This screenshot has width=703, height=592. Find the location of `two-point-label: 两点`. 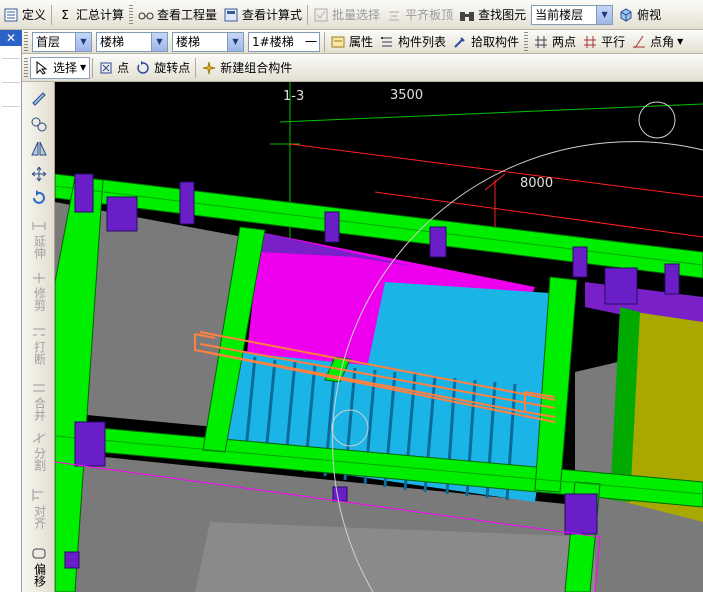

two-point-label: 两点 is located at coordinates (564, 42).